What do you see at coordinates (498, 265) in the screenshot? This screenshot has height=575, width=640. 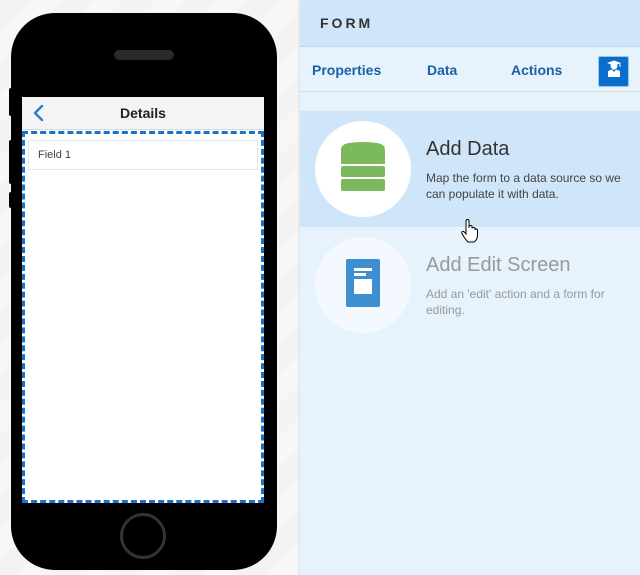 I see `add-edit-screen-title: Add Edit Screen` at bounding box center [498, 265].